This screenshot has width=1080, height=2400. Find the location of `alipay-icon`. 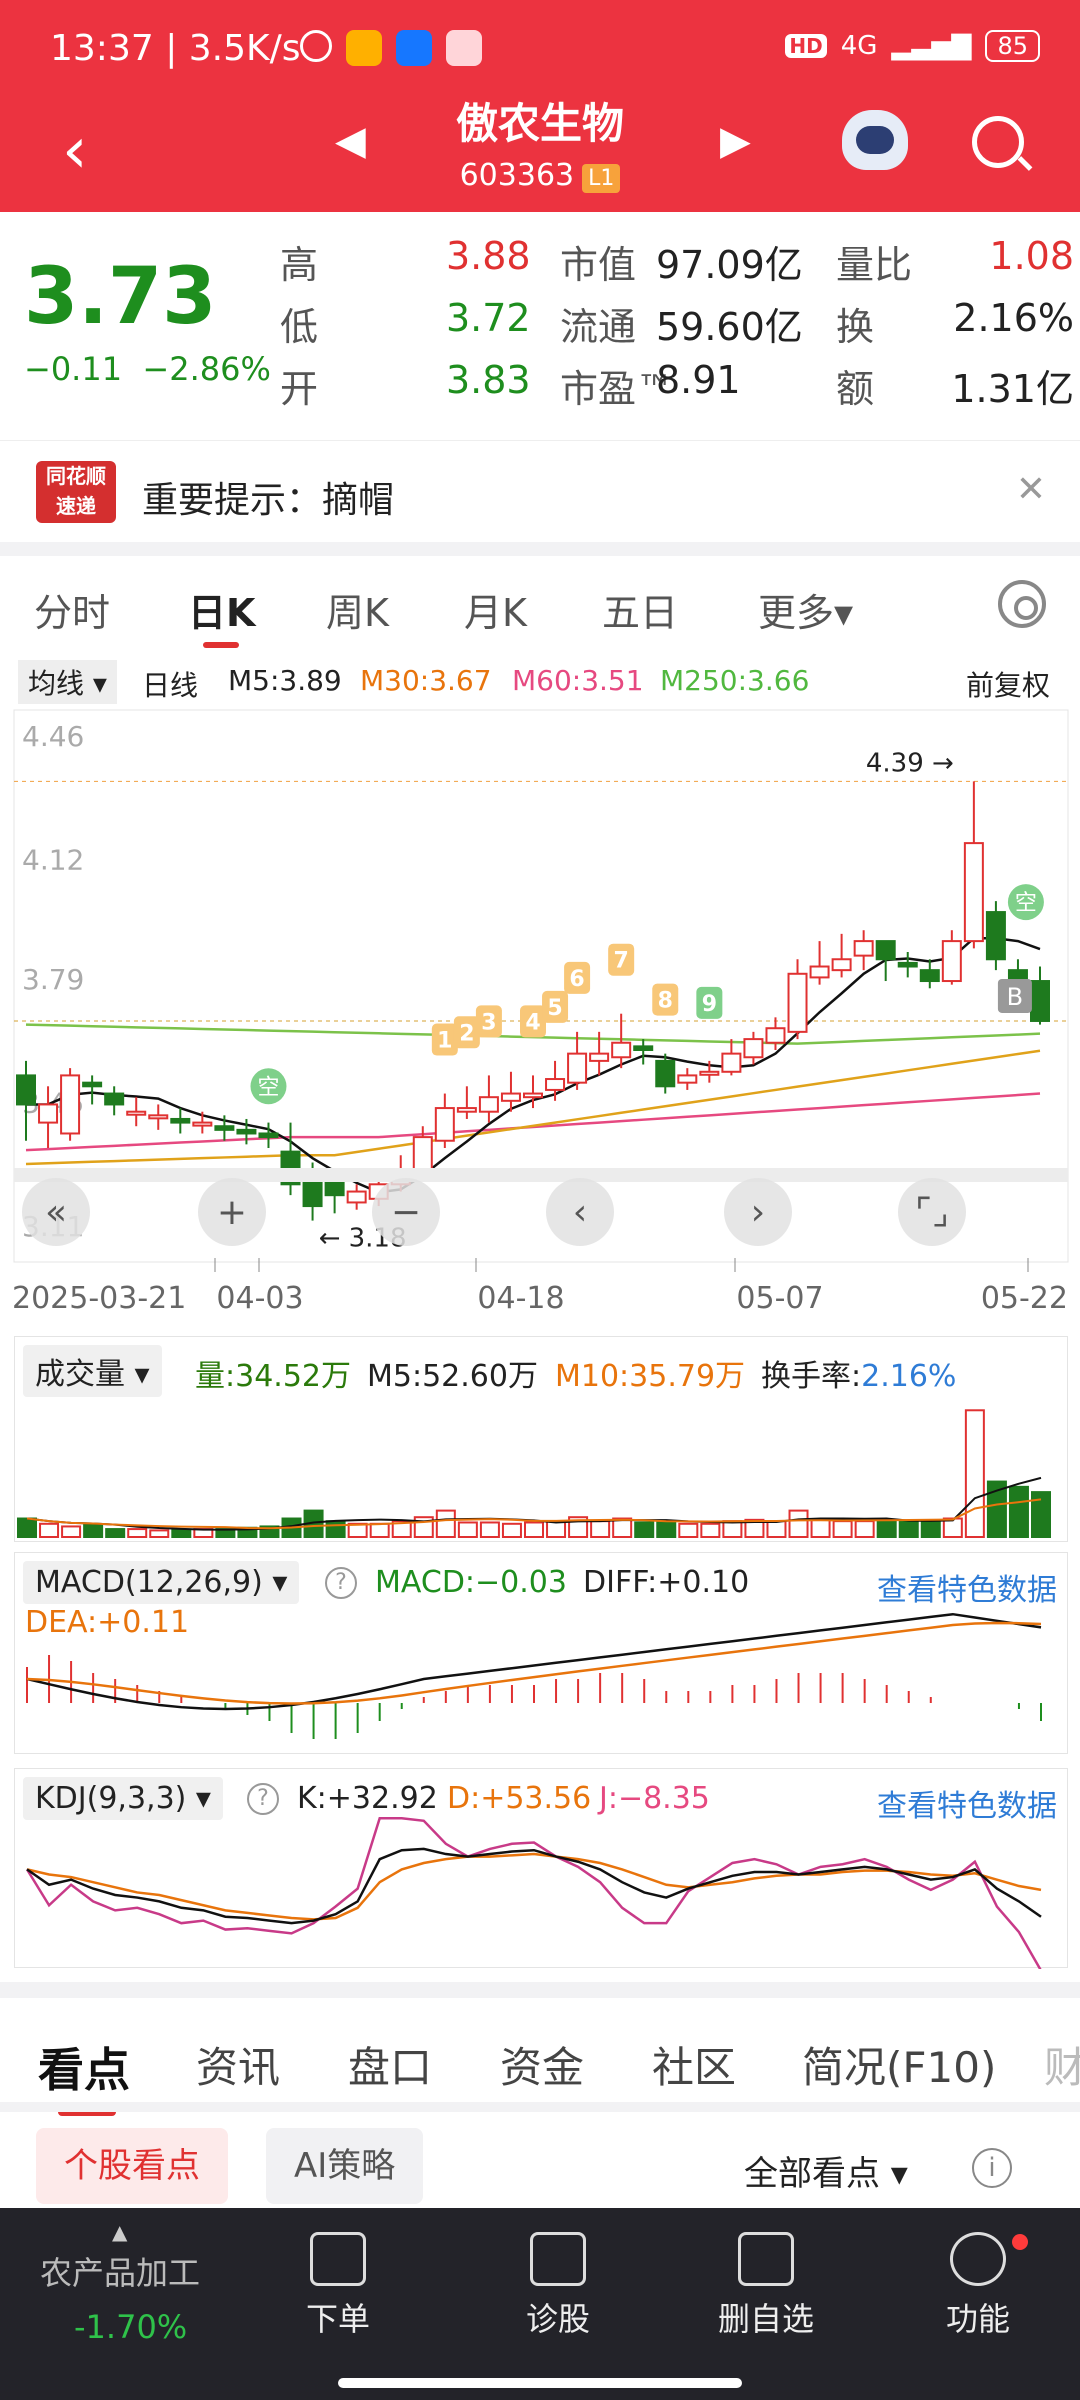

alipay-icon is located at coordinates (414, 48).